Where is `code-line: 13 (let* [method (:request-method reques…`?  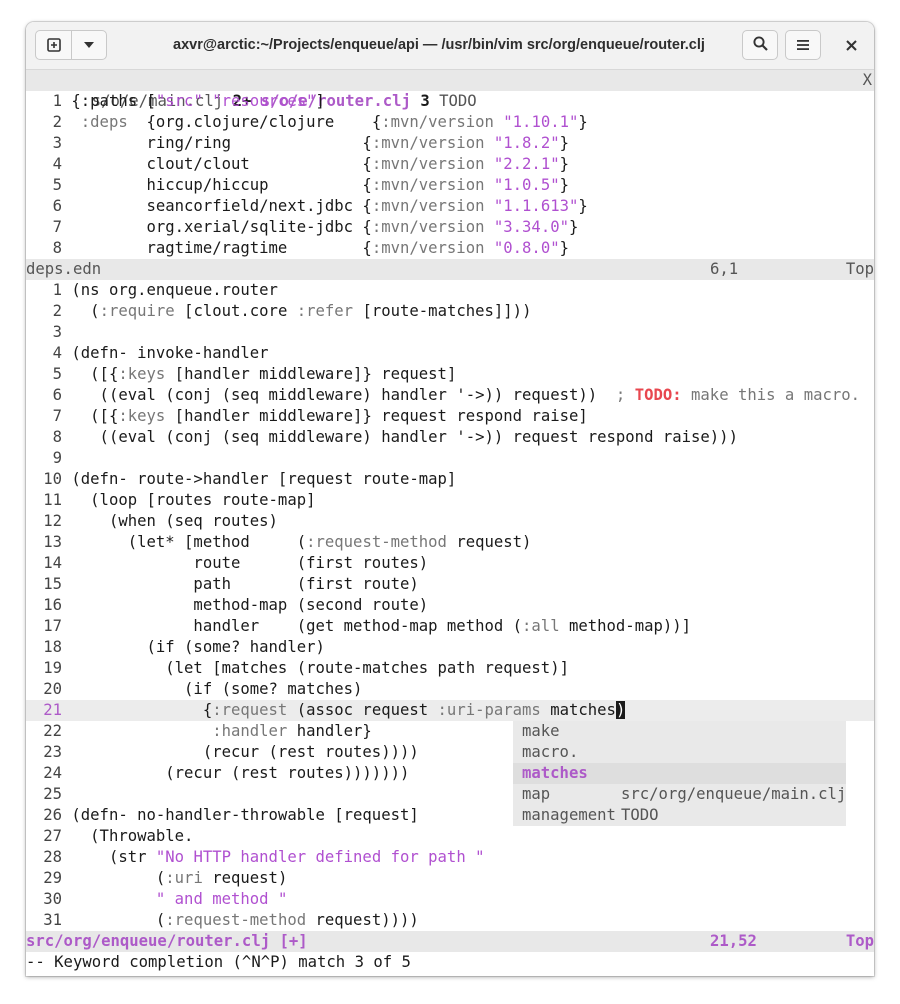
code-line: 13 (let* [method (:request-method reques… is located at coordinates (287, 542).